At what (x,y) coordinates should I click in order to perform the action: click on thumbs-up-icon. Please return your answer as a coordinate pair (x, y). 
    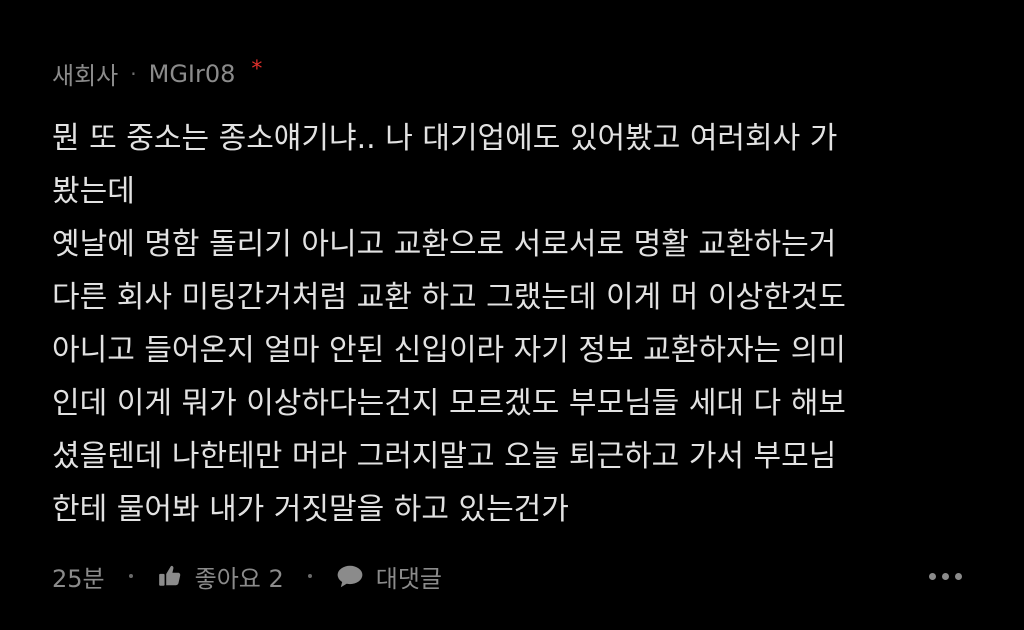
    Looking at the image, I should click on (169, 575).